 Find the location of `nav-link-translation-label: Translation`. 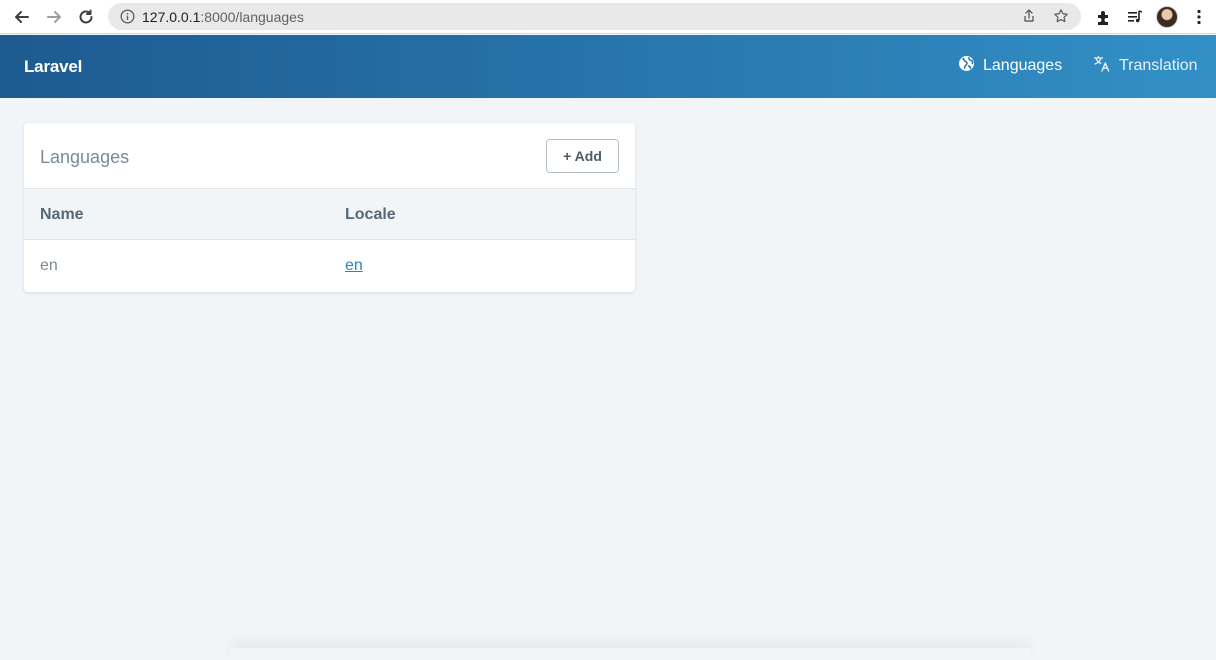

nav-link-translation-label: Translation is located at coordinates (1158, 65).